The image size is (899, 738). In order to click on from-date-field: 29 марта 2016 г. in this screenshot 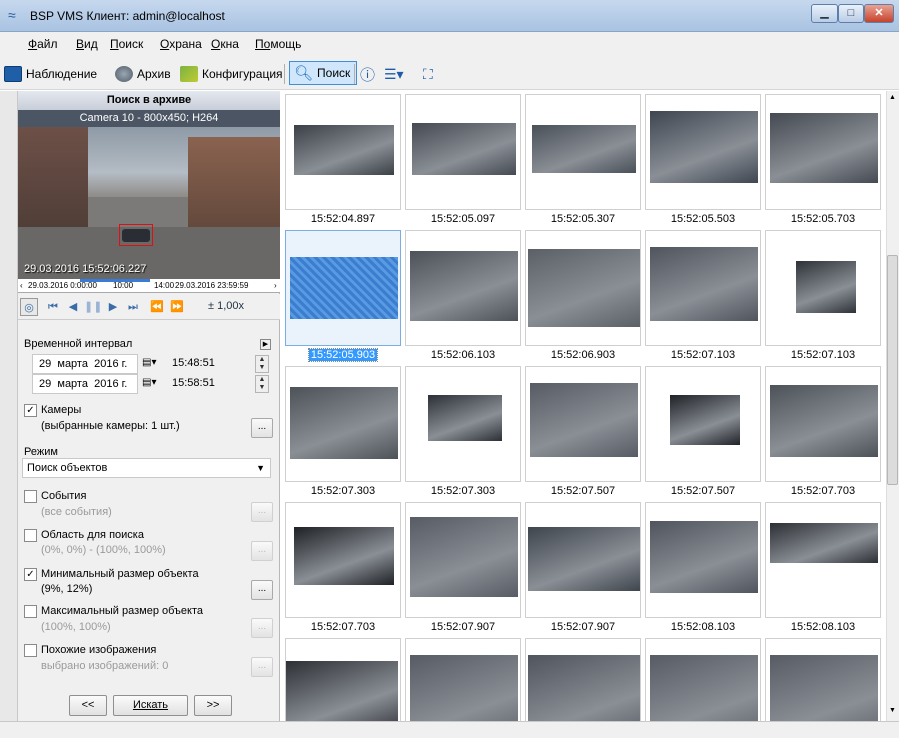, I will do `click(85, 364)`.